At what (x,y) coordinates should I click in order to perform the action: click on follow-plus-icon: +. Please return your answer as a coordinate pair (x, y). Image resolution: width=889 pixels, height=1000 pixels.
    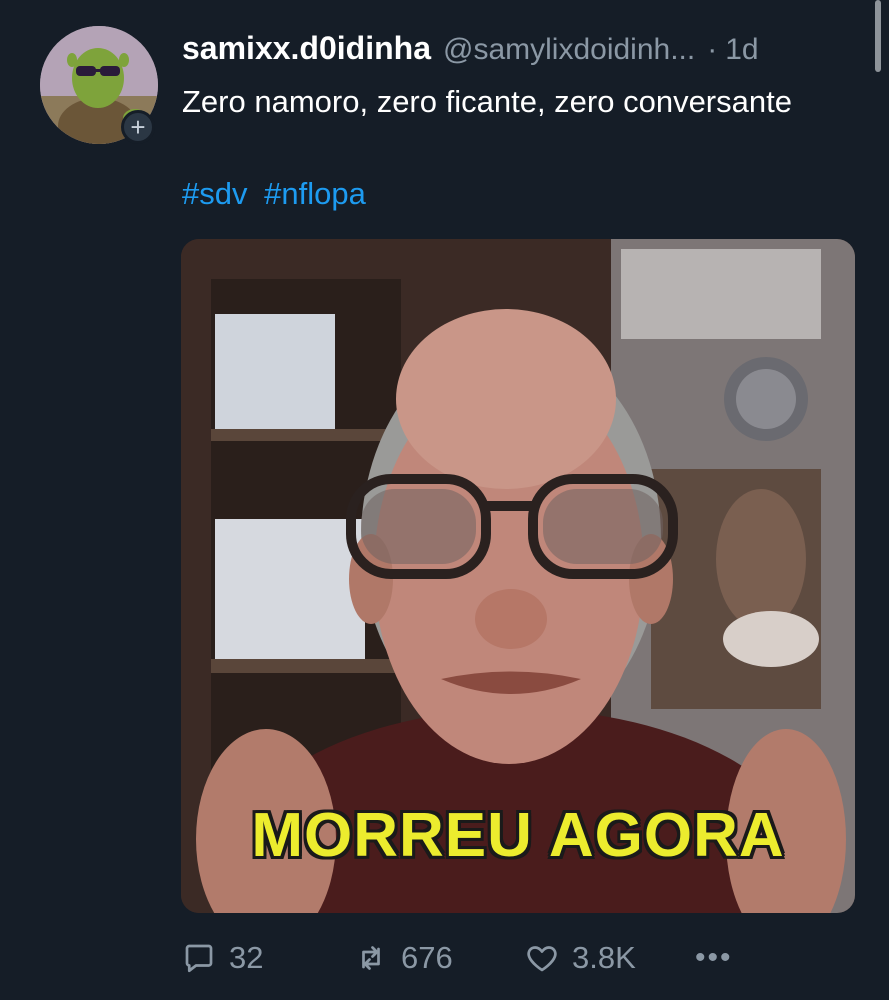
    Looking at the image, I should click on (138, 127).